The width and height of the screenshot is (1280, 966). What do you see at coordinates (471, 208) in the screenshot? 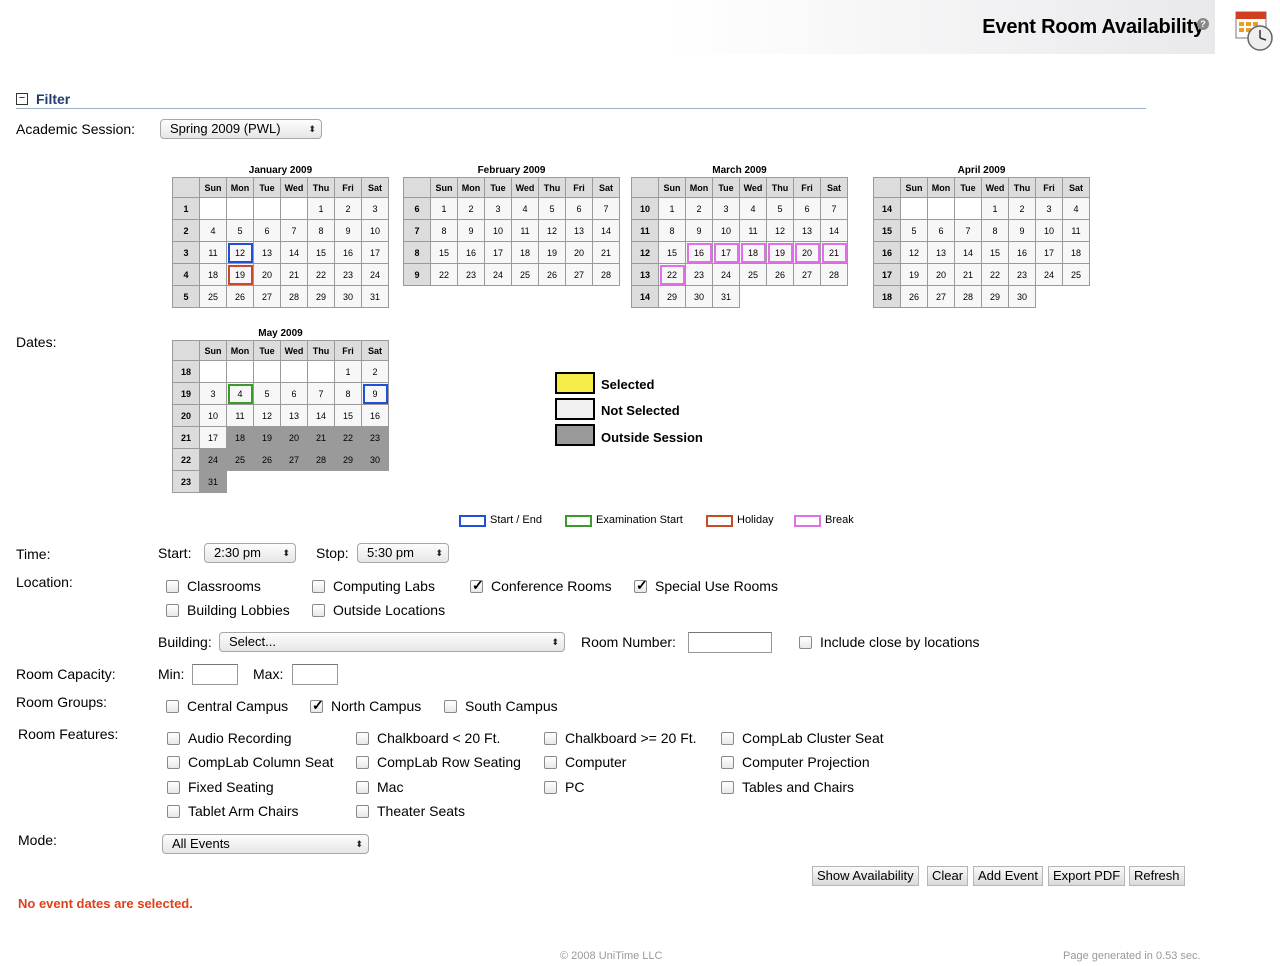
I see `day-cell: 2` at bounding box center [471, 208].